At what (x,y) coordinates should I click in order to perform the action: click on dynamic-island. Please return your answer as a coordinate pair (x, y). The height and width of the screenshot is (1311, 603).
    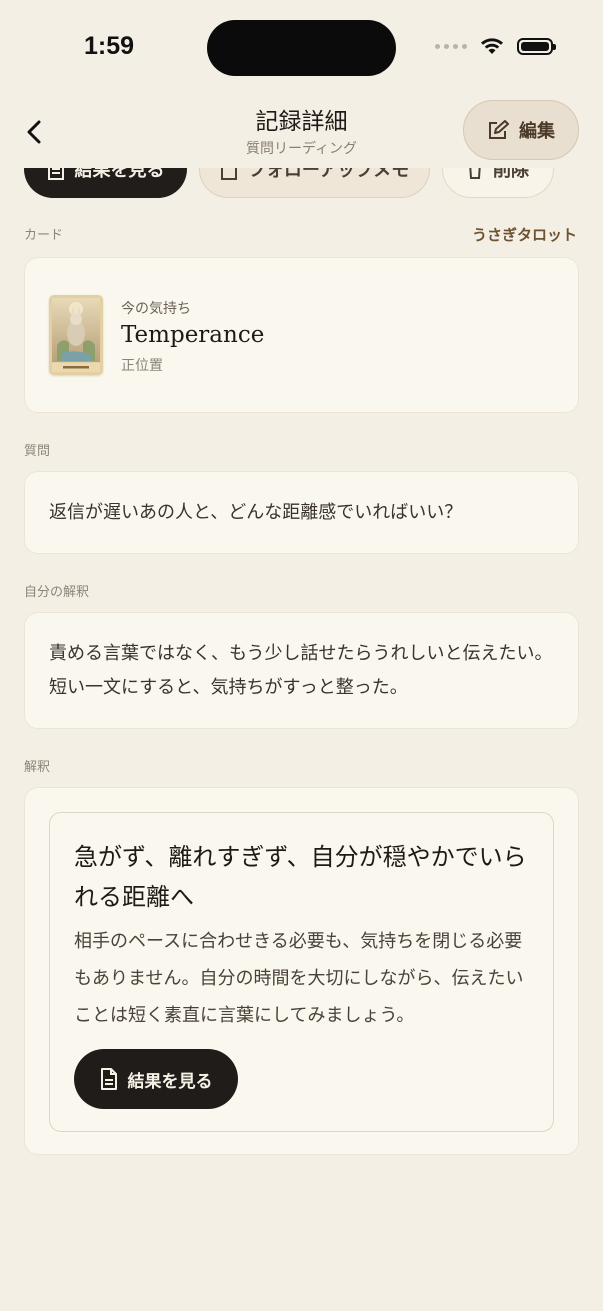
    Looking at the image, I should click on (301, 48).